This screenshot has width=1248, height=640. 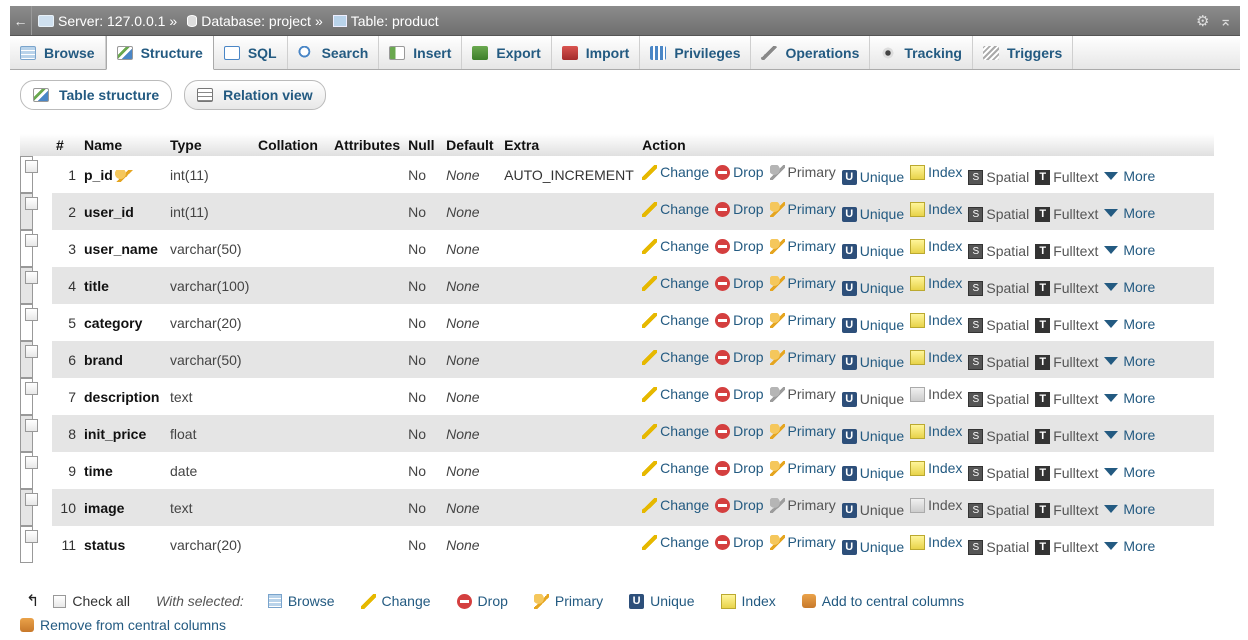 I want to click on header-attributes: Attributes, so click(x=367, y=145).